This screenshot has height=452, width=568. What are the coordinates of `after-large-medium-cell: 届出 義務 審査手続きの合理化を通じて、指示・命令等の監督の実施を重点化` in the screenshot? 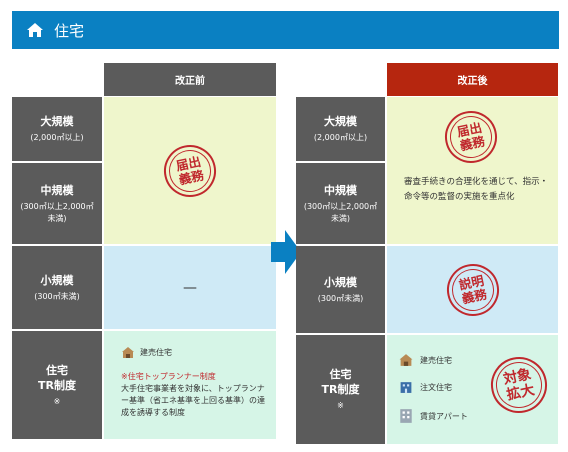 It's located at (472, 170).